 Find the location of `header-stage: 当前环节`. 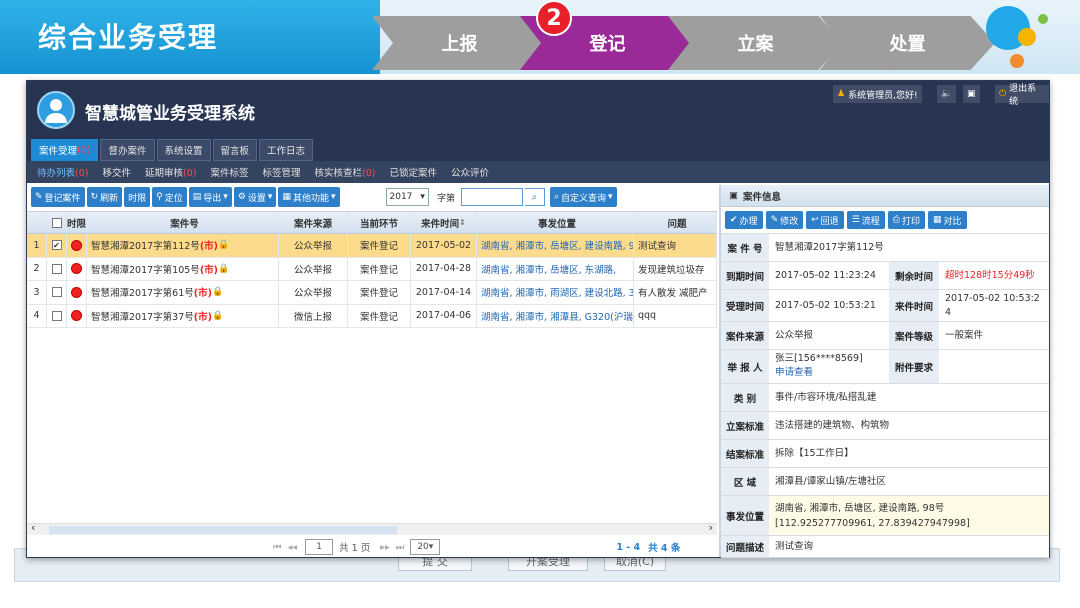

header-stage: 当前环节 is located at coordinates (379, 222).